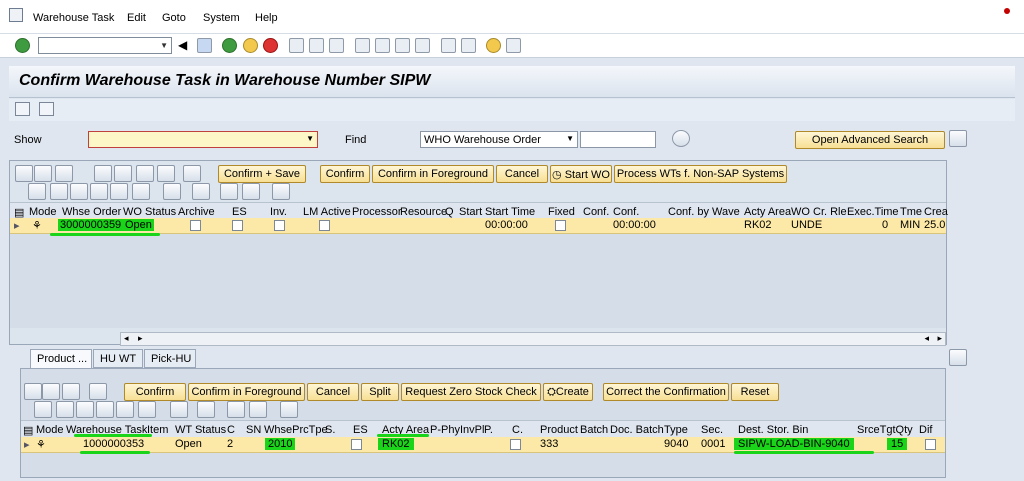  Describe the element at coordinates (396, 444) in the screenshot. I see `acty-area-cell: RK02` at that location.